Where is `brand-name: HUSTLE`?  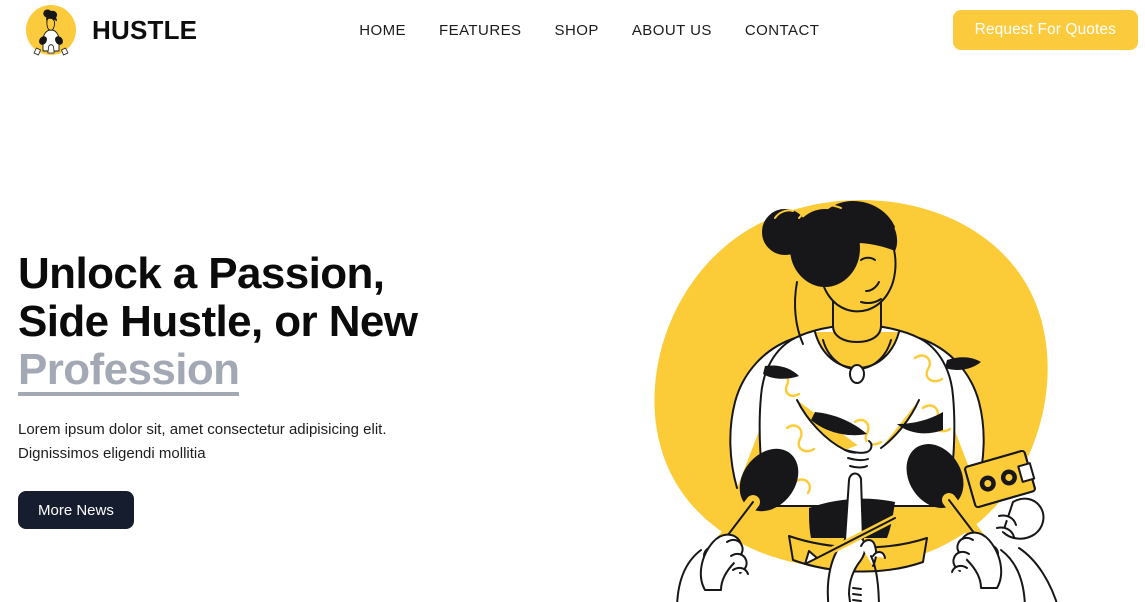 brand-name: HUSTLE is located at coordinates (145, 30).